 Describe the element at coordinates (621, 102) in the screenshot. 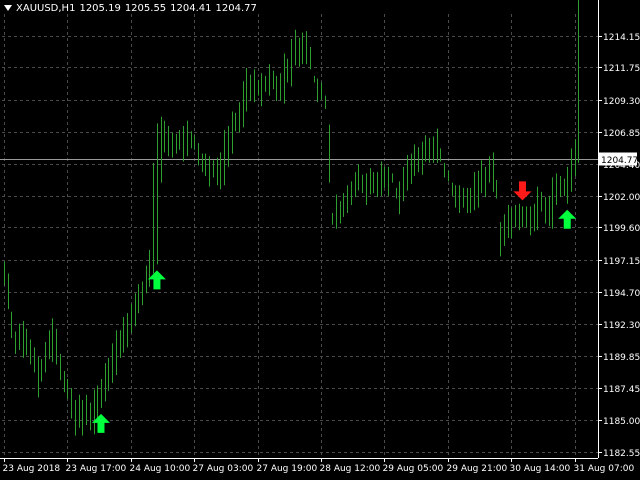

I see `y-tick-label: 1209.30` at that location.